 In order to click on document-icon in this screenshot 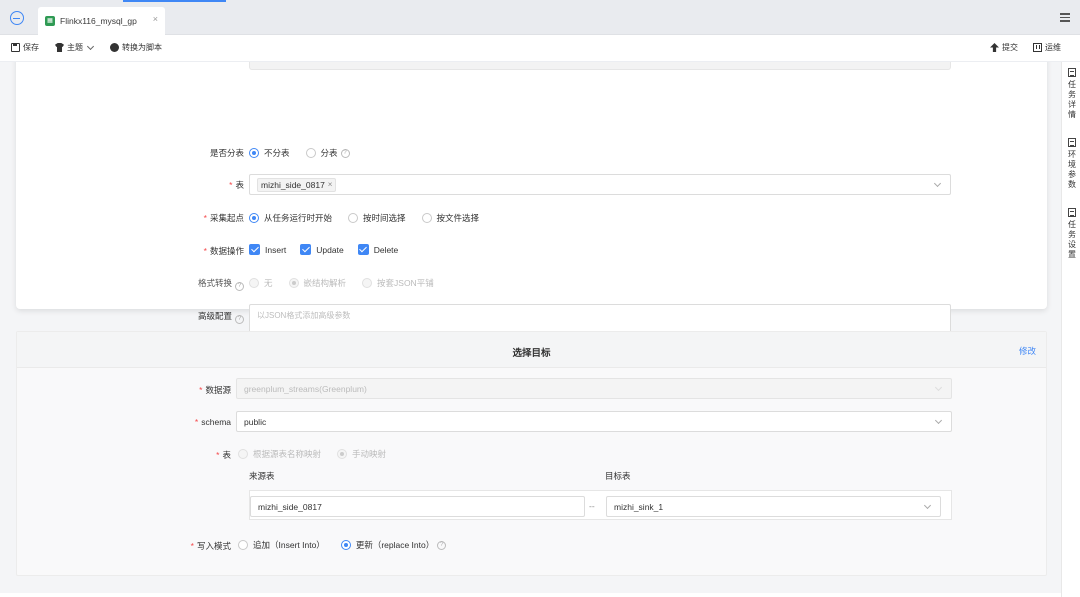, I will do `click(1071, 72)`.